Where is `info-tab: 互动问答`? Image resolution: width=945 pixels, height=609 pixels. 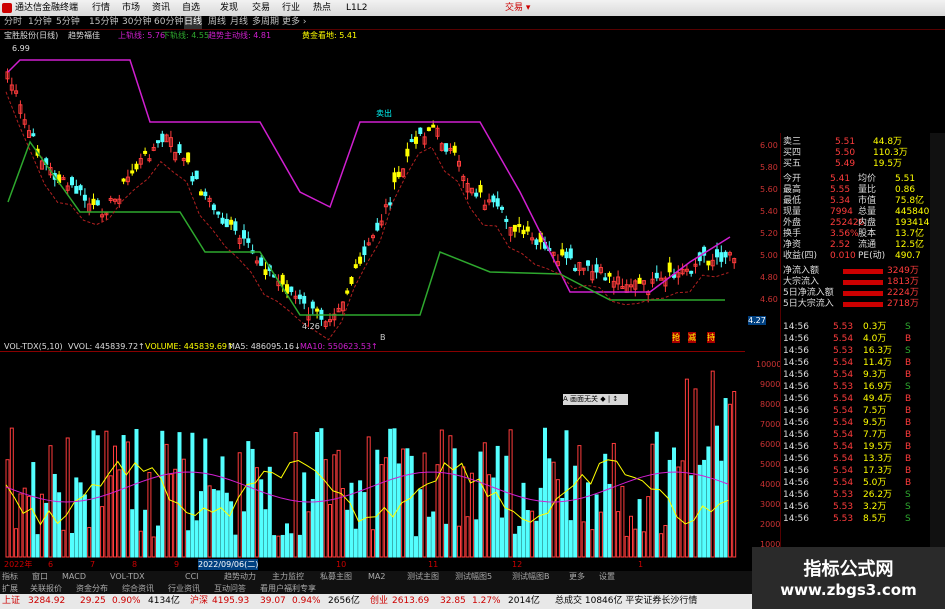 info-tab: 互动问答 is located at coordinates (230, 588).